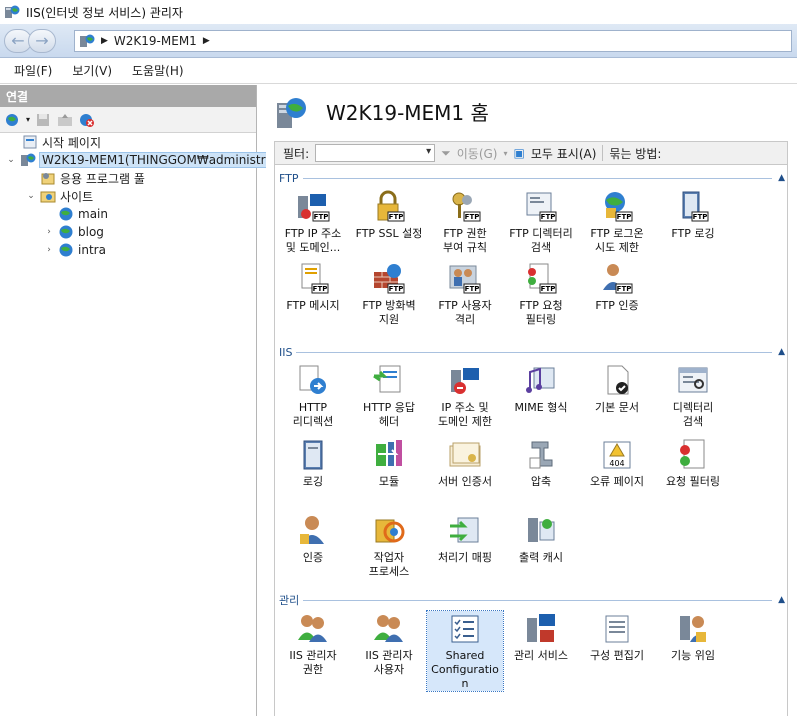 The image size is (797, 716). I want to click on feature-ftp-user-isolation: FTP FTP 사용자 격리, so click(465, 294).